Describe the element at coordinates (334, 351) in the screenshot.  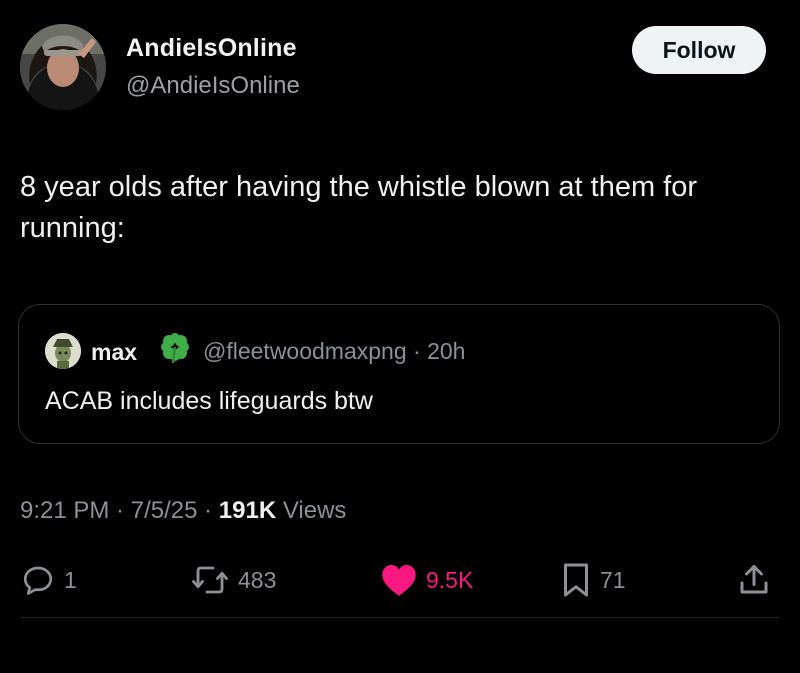
I see `quoted-handle-time: @fleetwoodmaxpng · 20h` at that location.